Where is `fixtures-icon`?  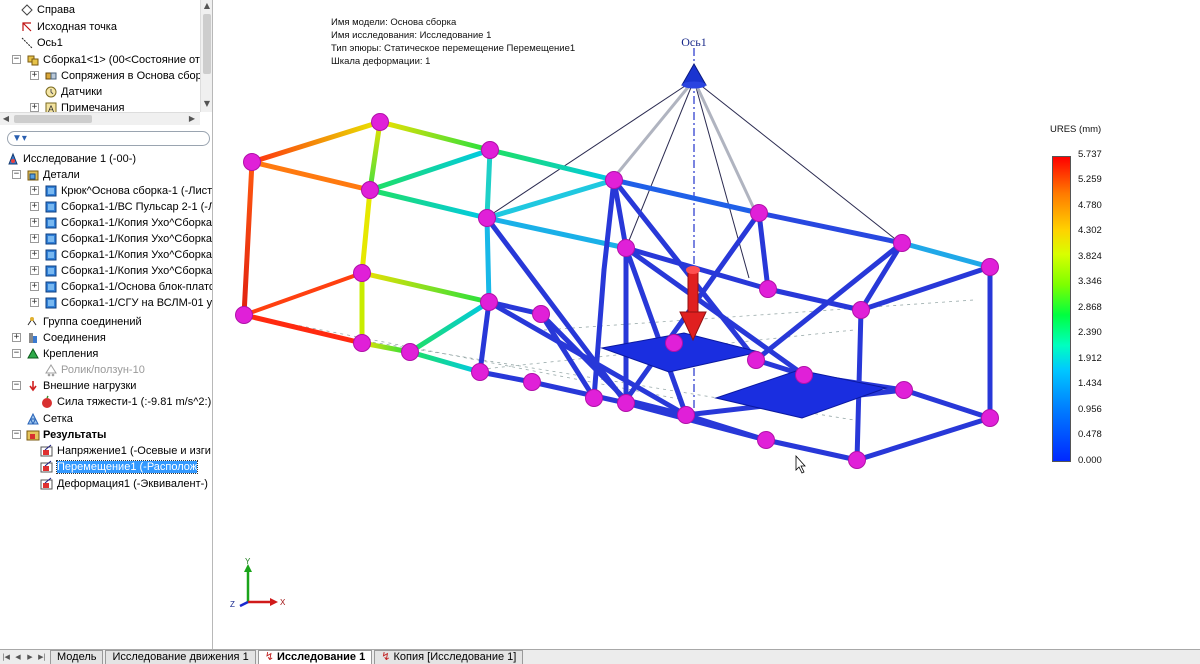
fixtures-icon is located at coordinates (33, 353).